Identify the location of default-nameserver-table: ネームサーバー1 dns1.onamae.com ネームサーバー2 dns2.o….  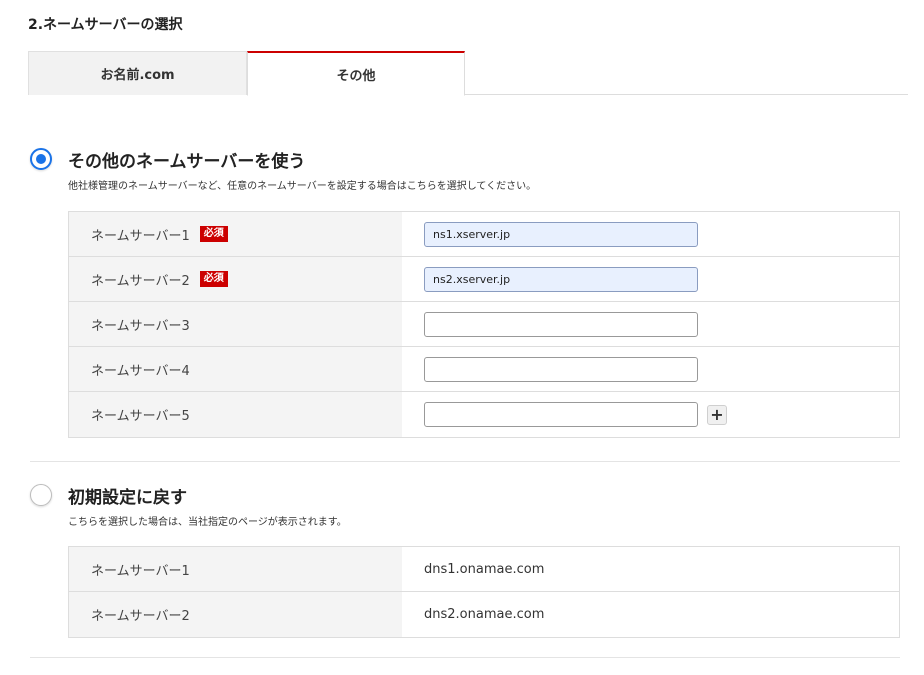
(484, 592).